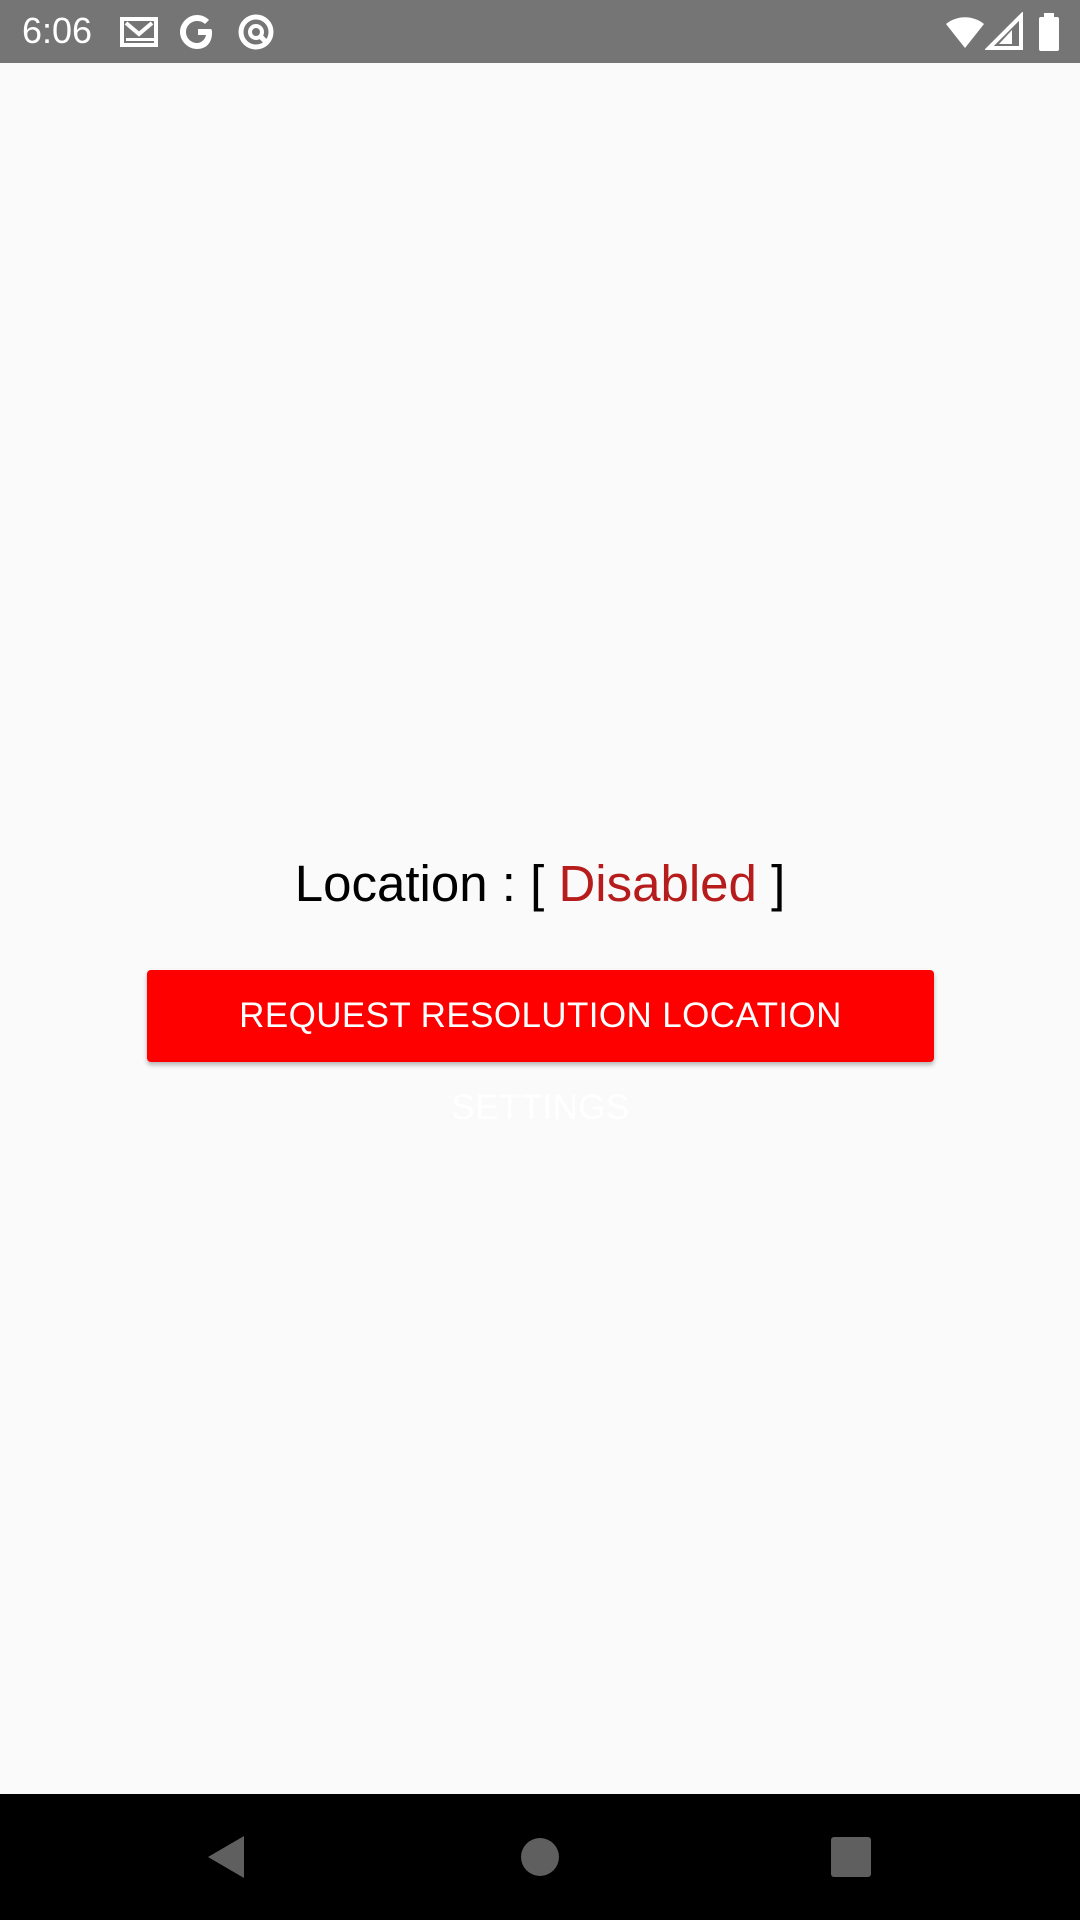 The height and width of the screenshot is (1920, 1080). I want to click on navigation-bar, so click(540, 1857).